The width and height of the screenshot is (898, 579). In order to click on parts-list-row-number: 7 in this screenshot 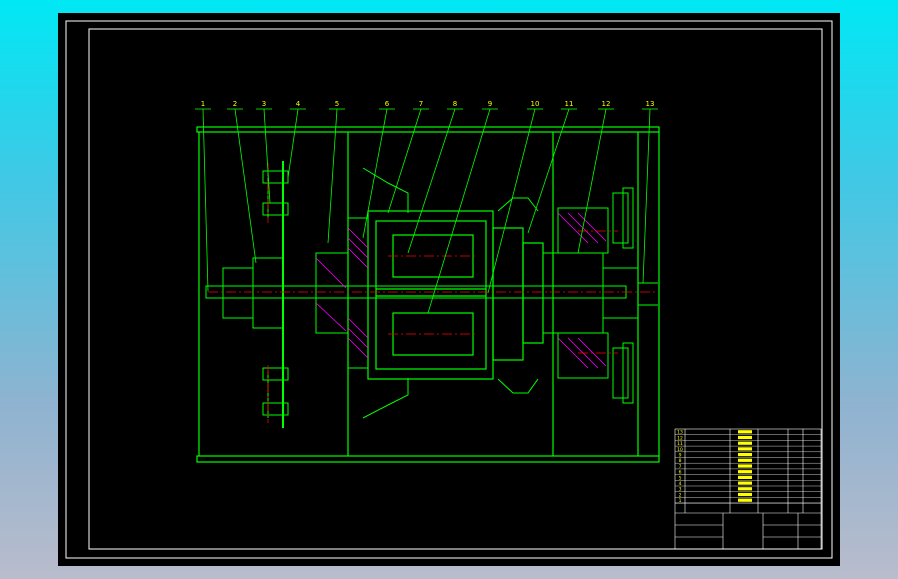, I will do `click(680, 467)`.